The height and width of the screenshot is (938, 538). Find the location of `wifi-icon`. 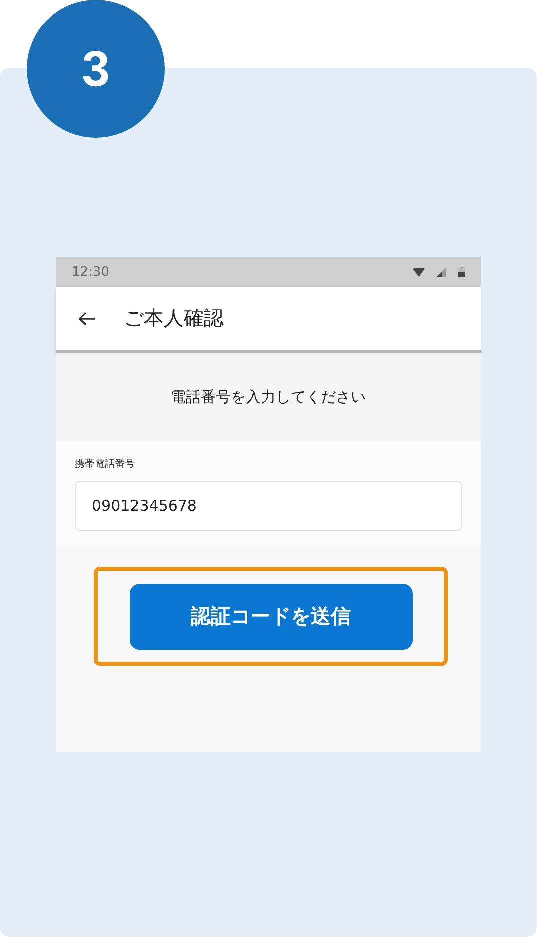

wifi-icon is located at coordinates (419, 272).